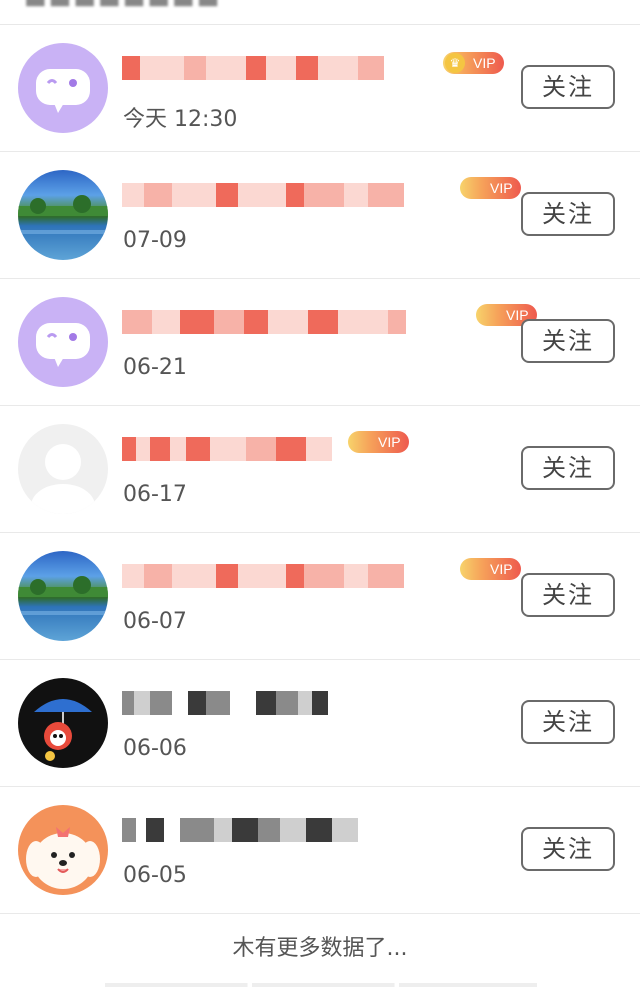 Image resolution: width=640 pixels, height=987 pixels. I want to click on cartoon-fox-umbrella-avatar, so click(63, 730).